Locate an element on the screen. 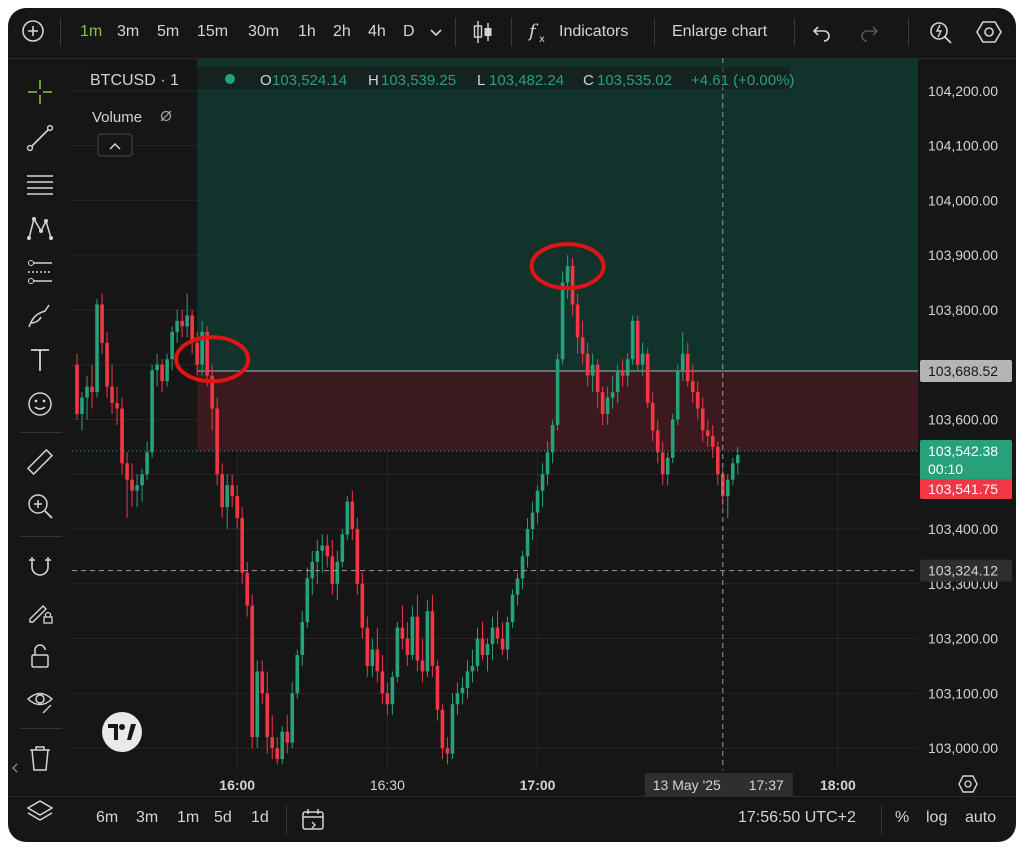 Image resolution: width=1024 pixels, height=850 pixels. timeframe-3m: 3m is located at coordinates (128, 32).